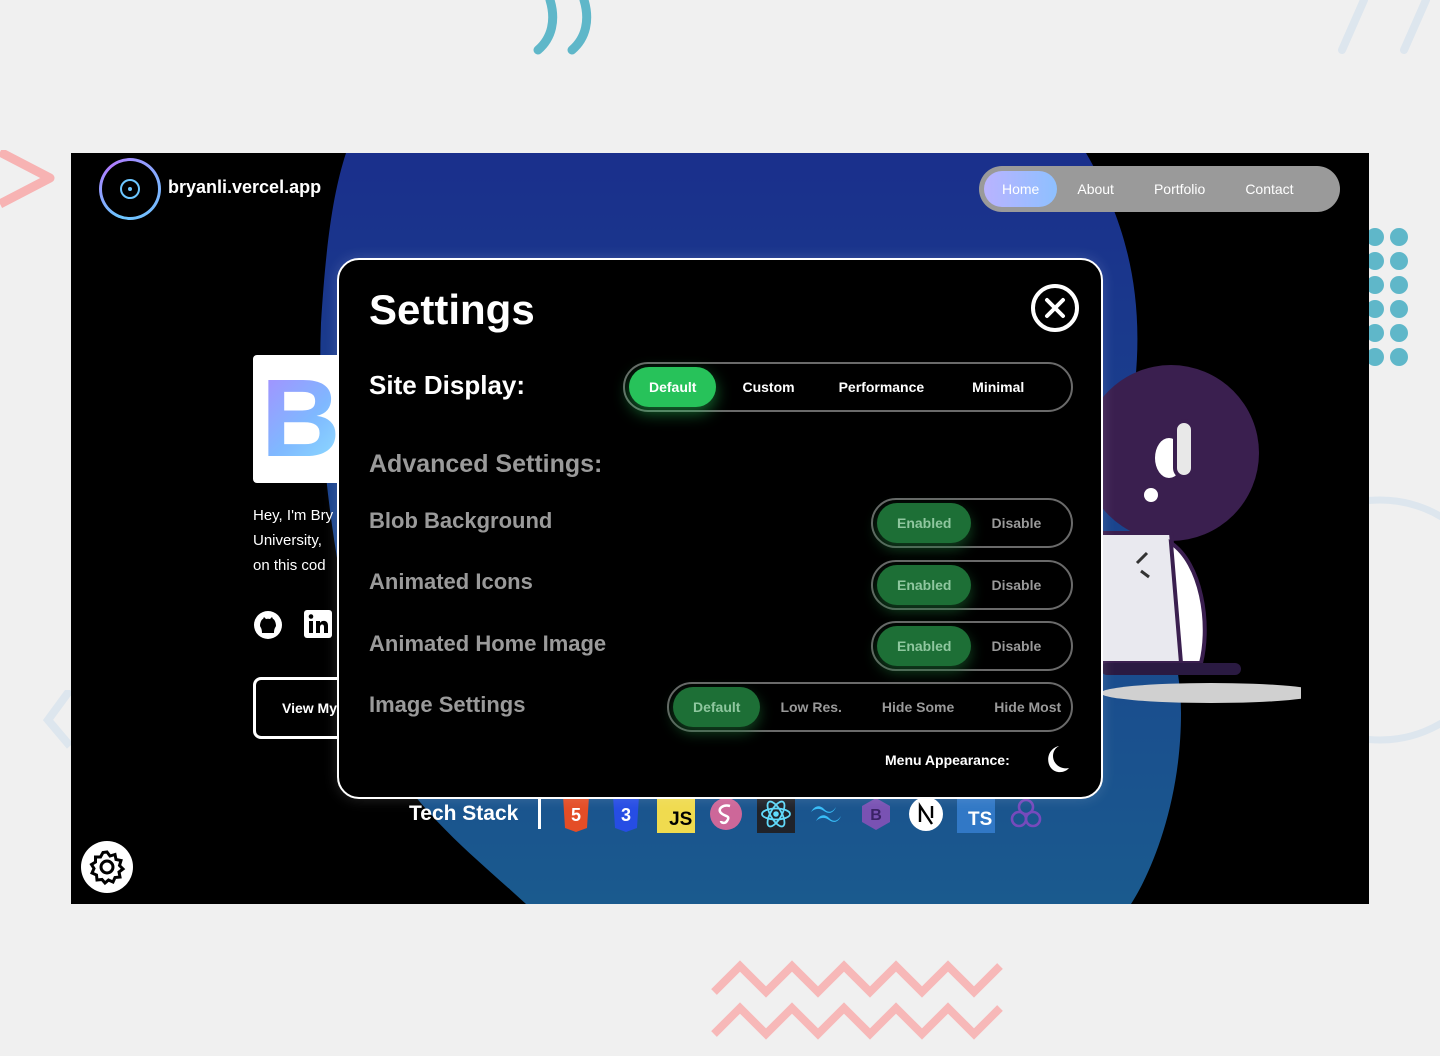 This screenshot has width=1440, height=1056. I want to click on image-settings-selector: Default Low Res. Hide Some Hide Most, so click(870, 707).